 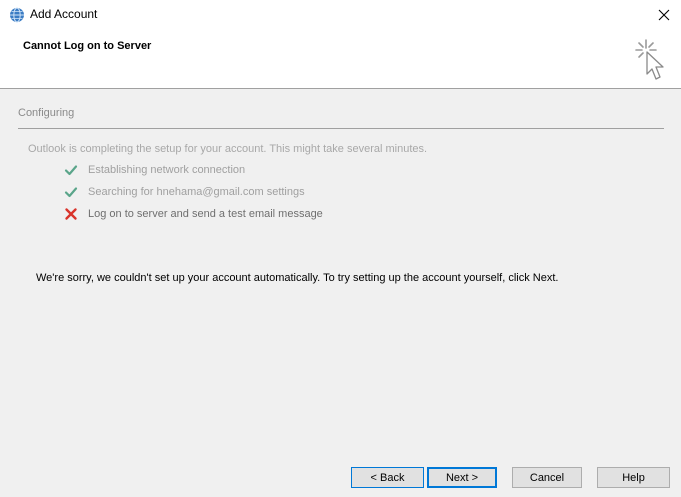 What do you see at coordinates (387, 477) in the screenshot?
I see `back-button: < Back` at bounding box center [387, 477].